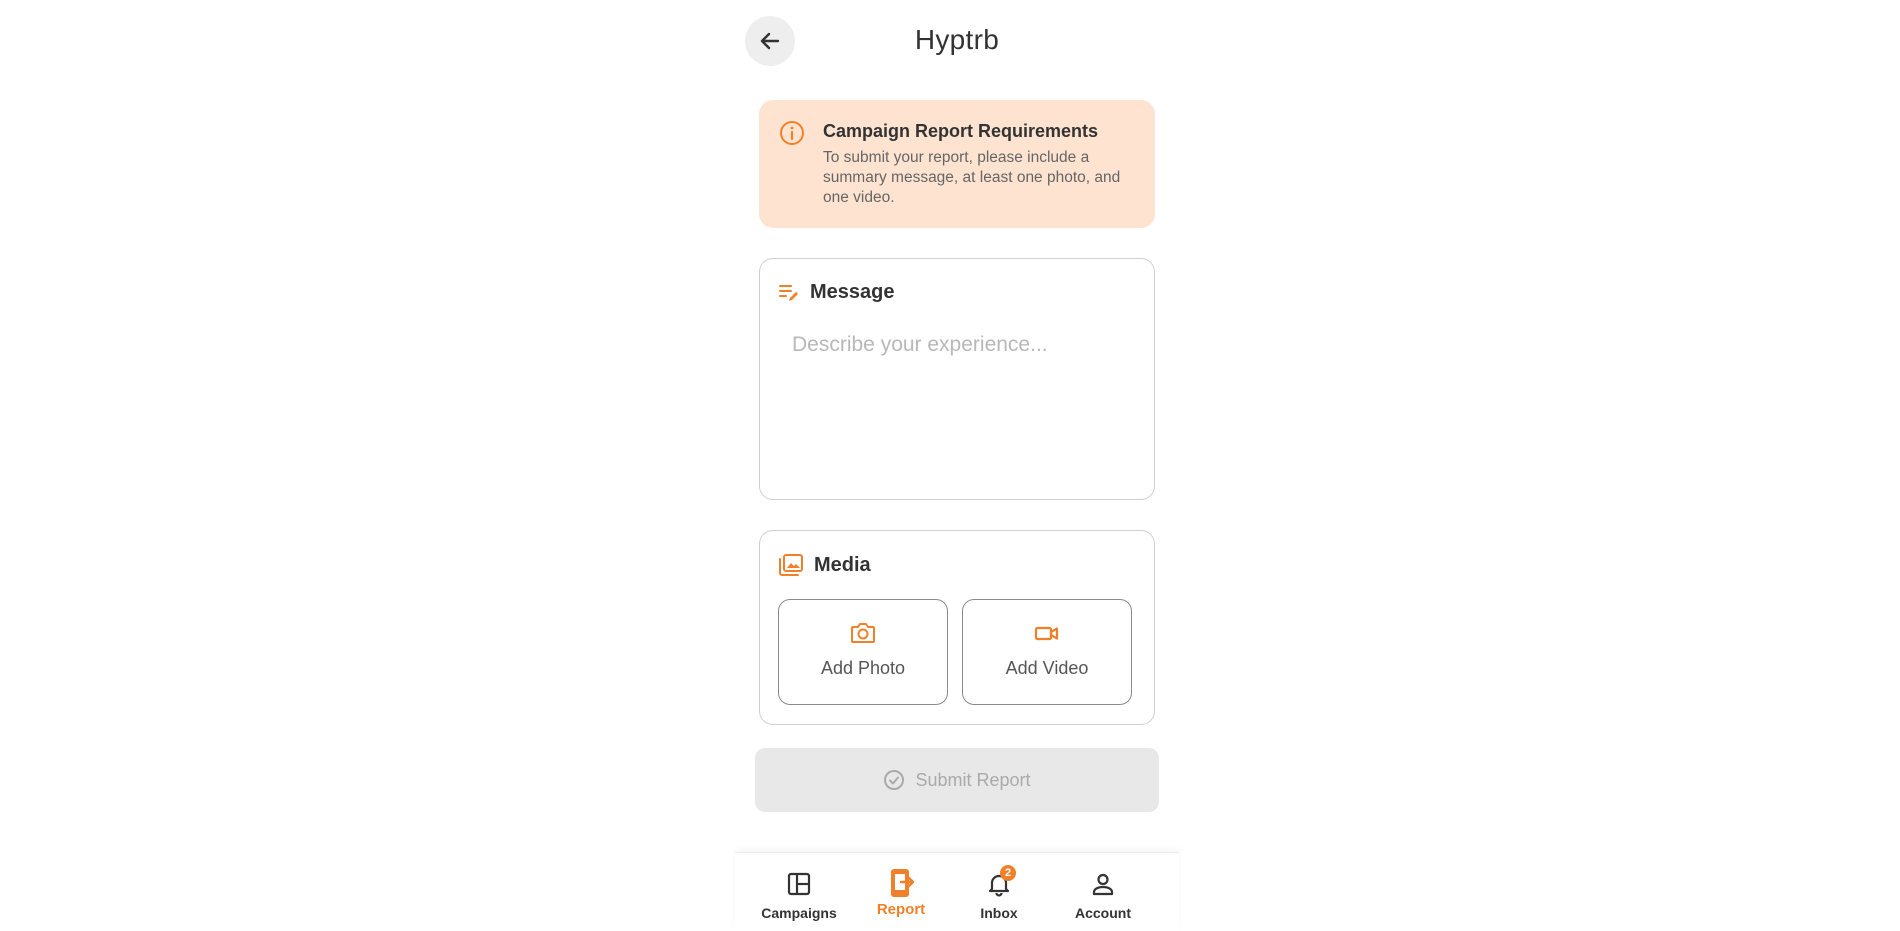 The width and height of the screenshot is (1900, 931). I want to click on nav-item-campaigns: Campaigns, so click(799, 892).